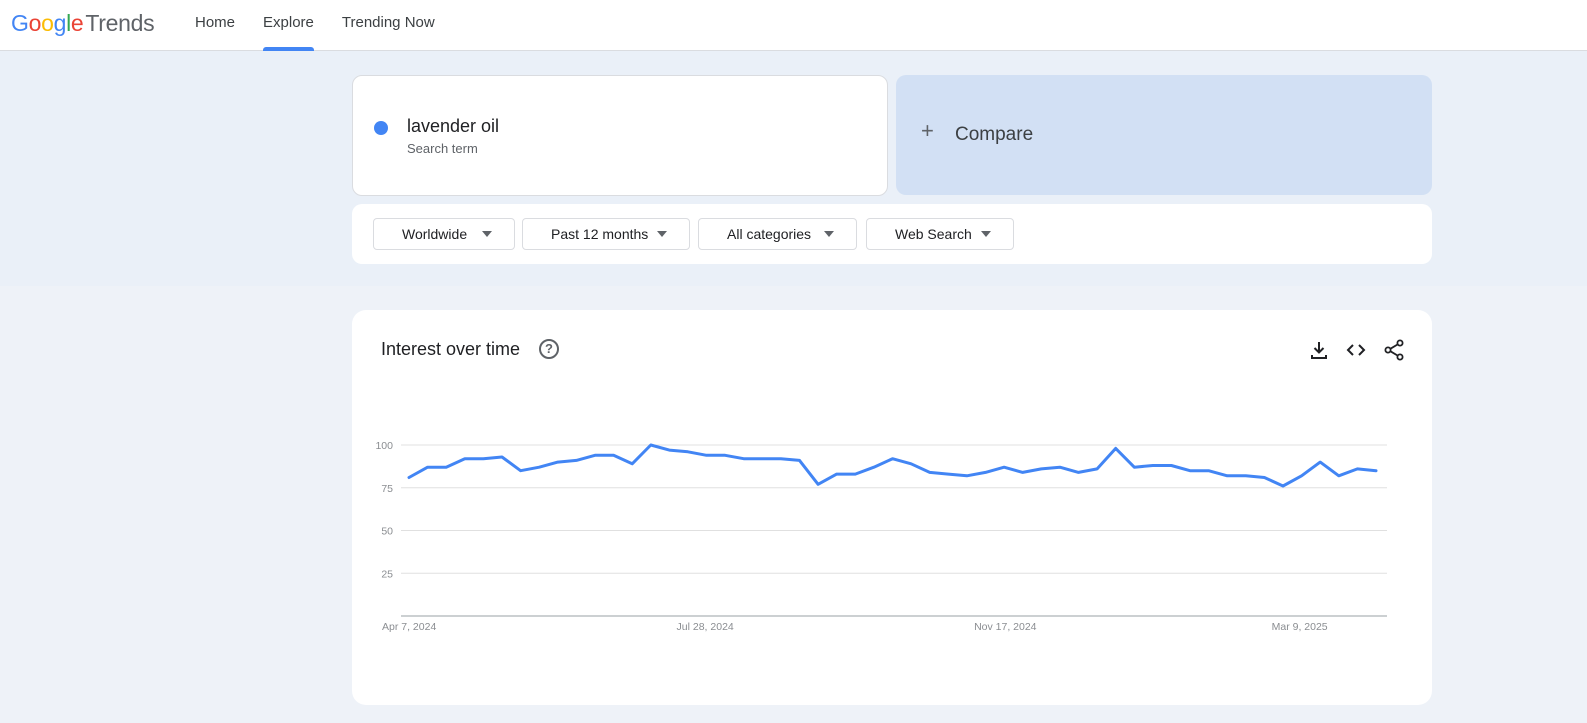  I want to click on top-header: GoogleTrends Home Explore Trending Now, so click(793, 25).